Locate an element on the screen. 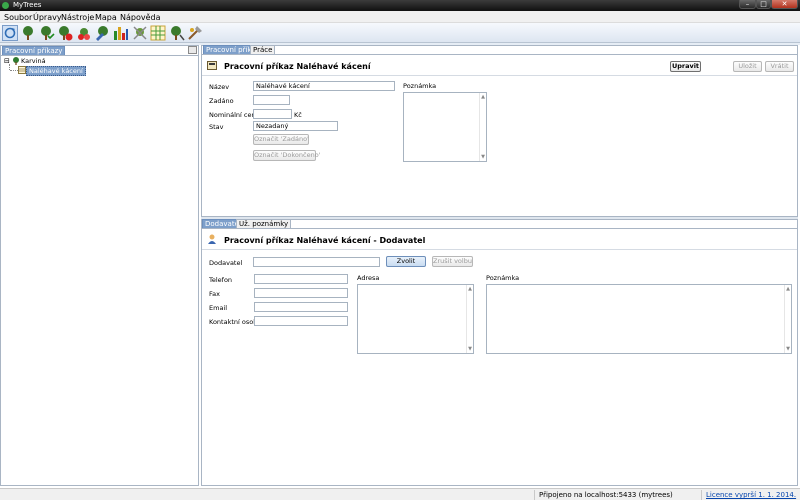 This screenshot has width=800, height=500. tree-icon is located at coordinates (28, 33).